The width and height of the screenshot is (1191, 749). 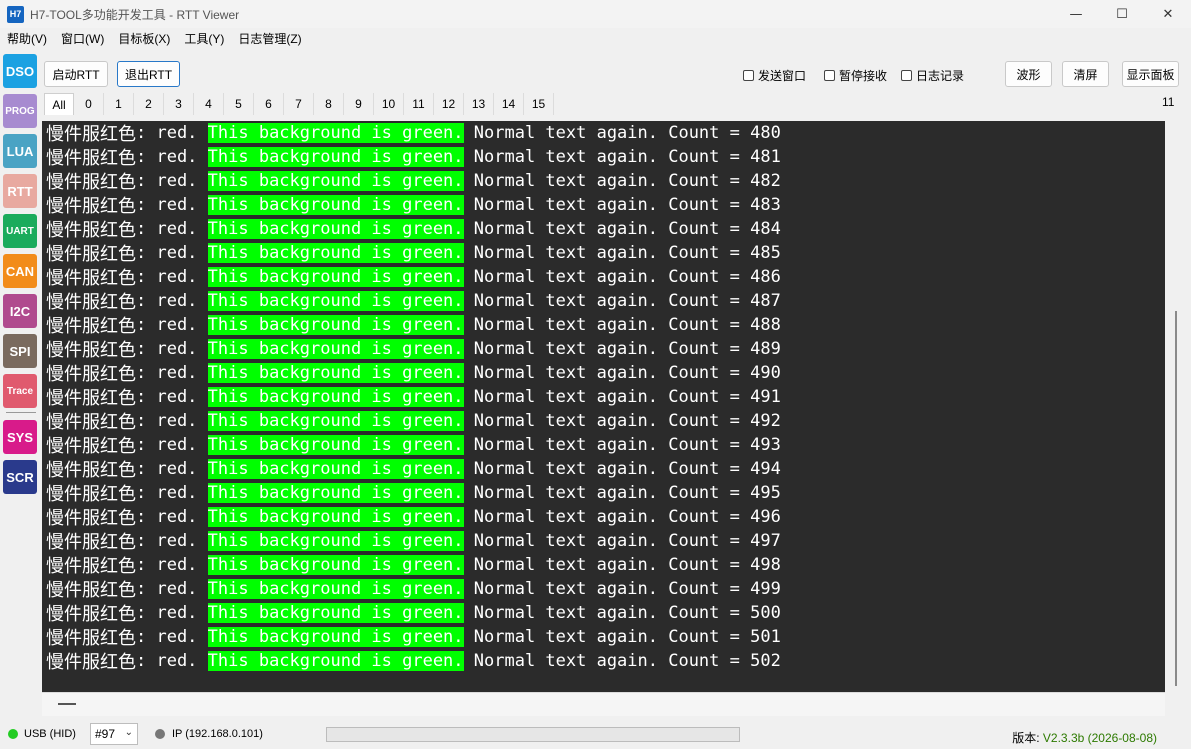 I want to click on show-panel-button: 显示面板, so click(x=1150, y=74).